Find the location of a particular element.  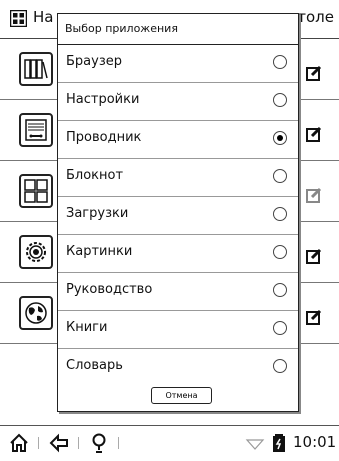

radio-button-selected is located at coordinates (280, 138).